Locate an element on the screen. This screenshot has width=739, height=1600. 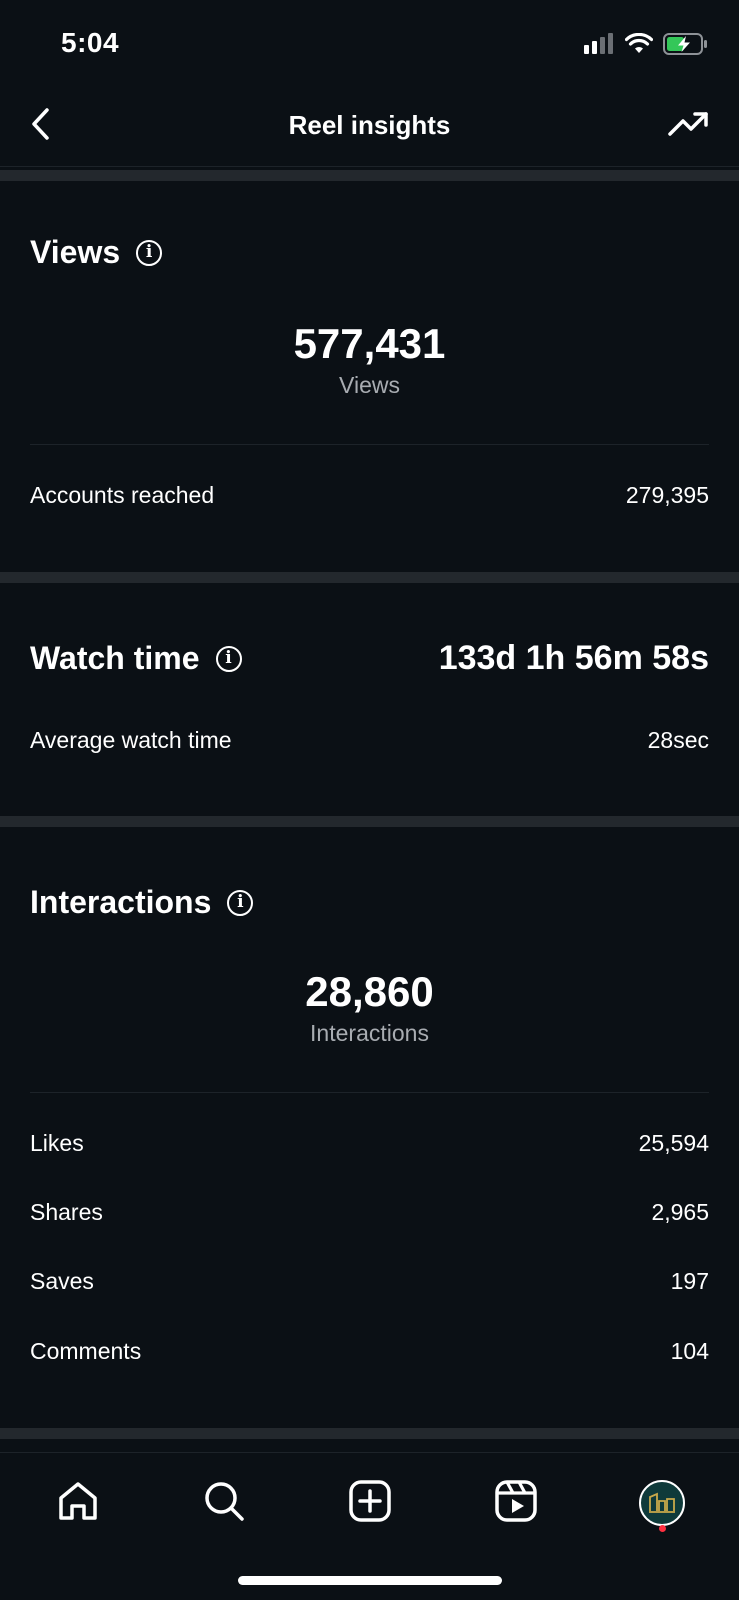
tab-profile is located at coordinates (662, 1503).